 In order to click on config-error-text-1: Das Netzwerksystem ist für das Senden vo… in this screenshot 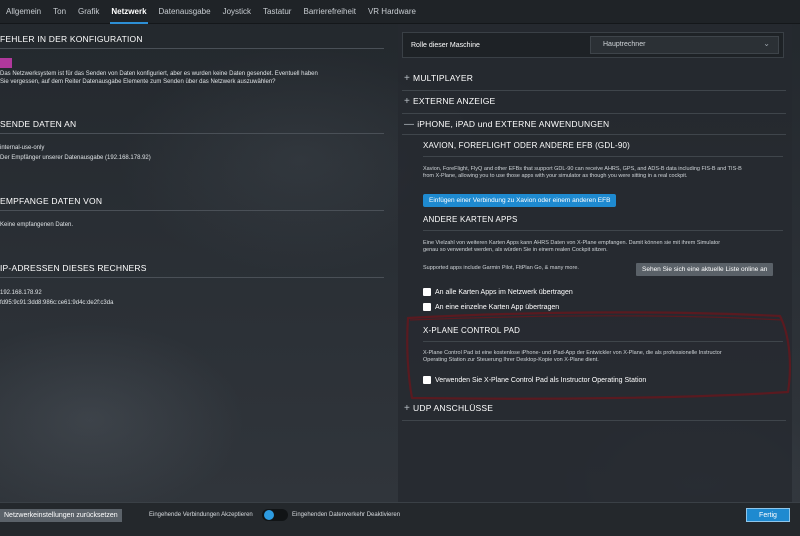, I will do `click(159, 74)`.